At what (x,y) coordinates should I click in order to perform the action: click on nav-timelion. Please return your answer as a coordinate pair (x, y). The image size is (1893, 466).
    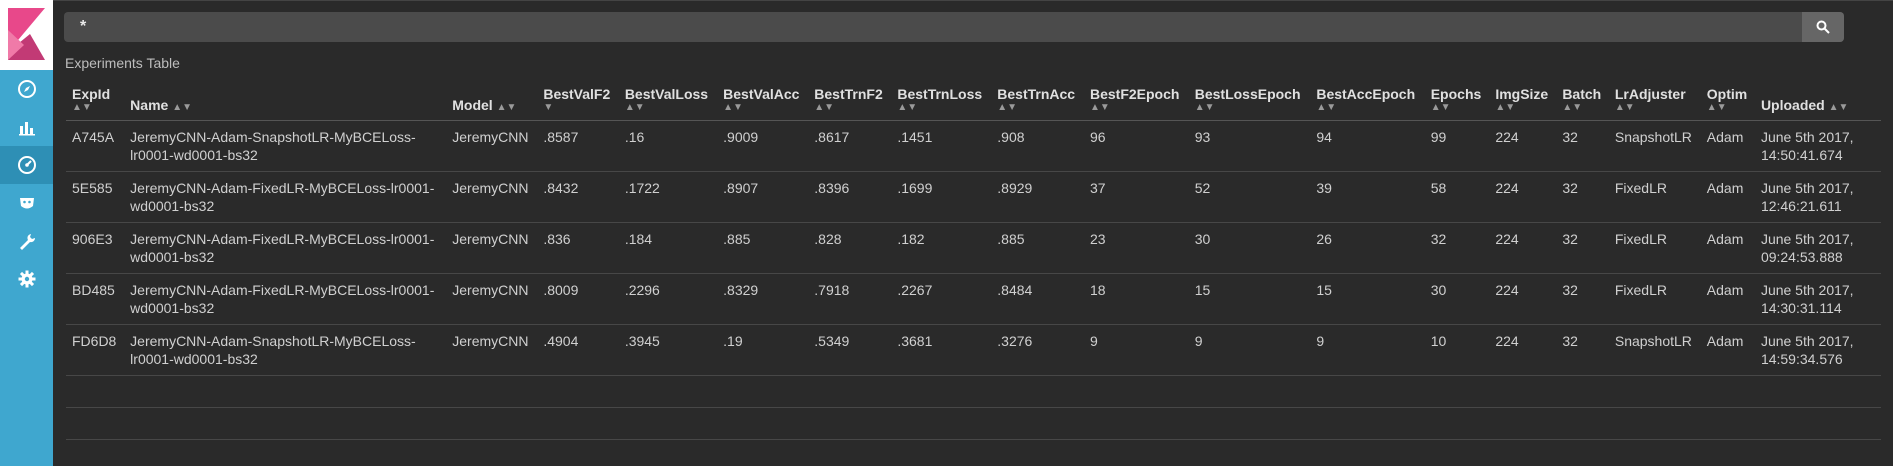
    Looking at the image, I should click on (26, 203).